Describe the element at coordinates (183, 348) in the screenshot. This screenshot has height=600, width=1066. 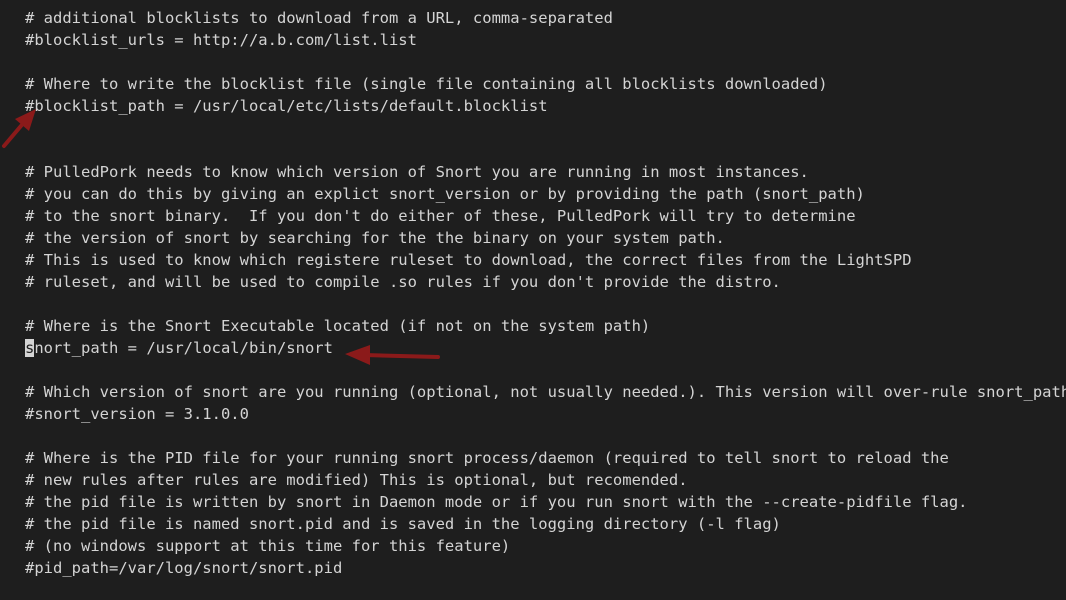
I see `code-line-active-text: nort_path = /usr/local/bin/snort` at that location.